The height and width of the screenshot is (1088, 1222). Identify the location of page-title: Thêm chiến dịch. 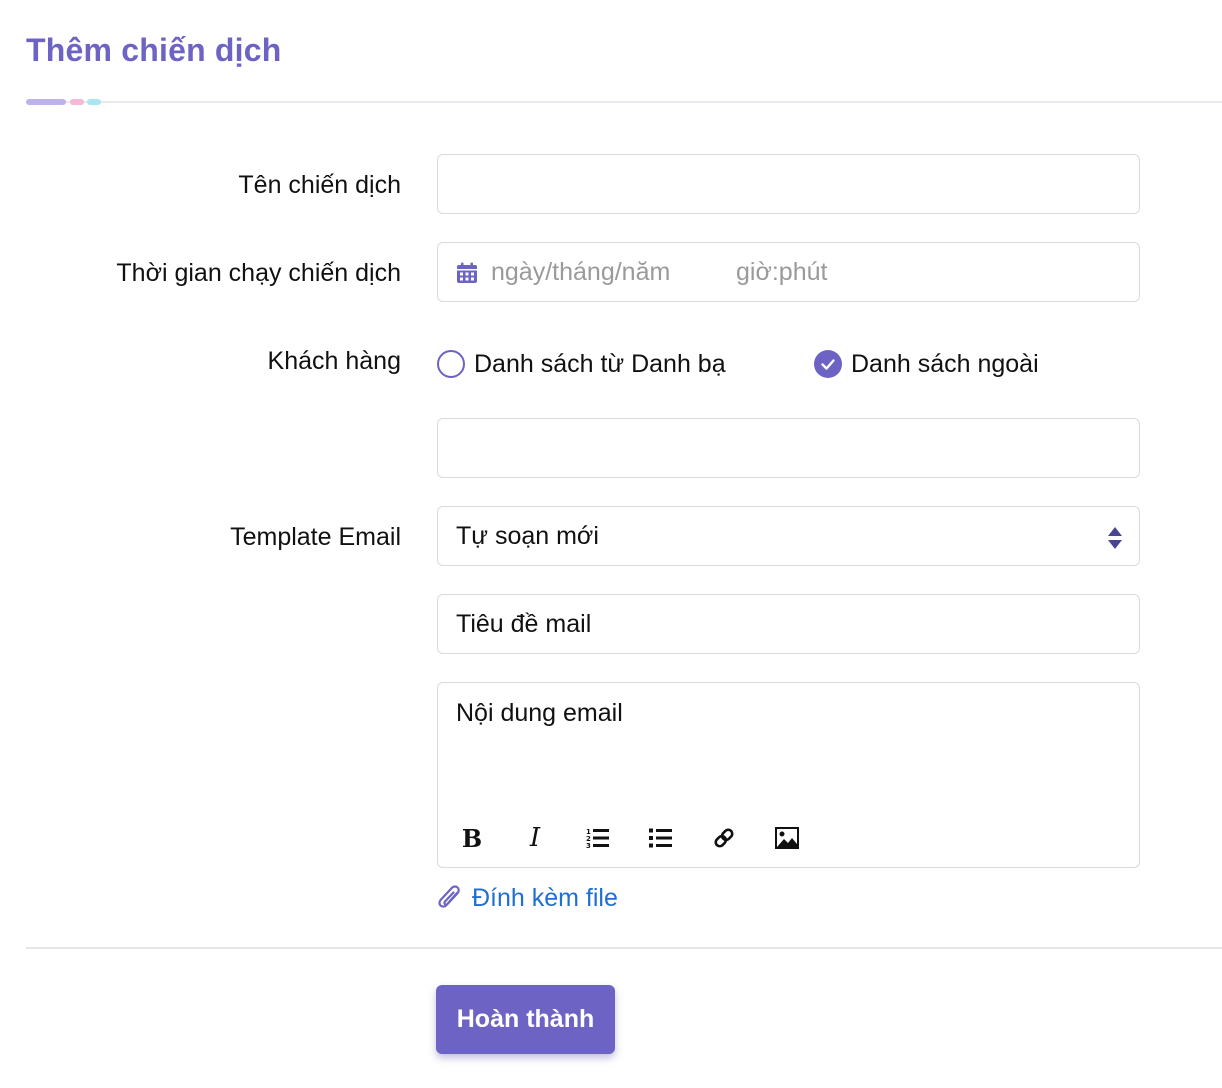
(154, 50).